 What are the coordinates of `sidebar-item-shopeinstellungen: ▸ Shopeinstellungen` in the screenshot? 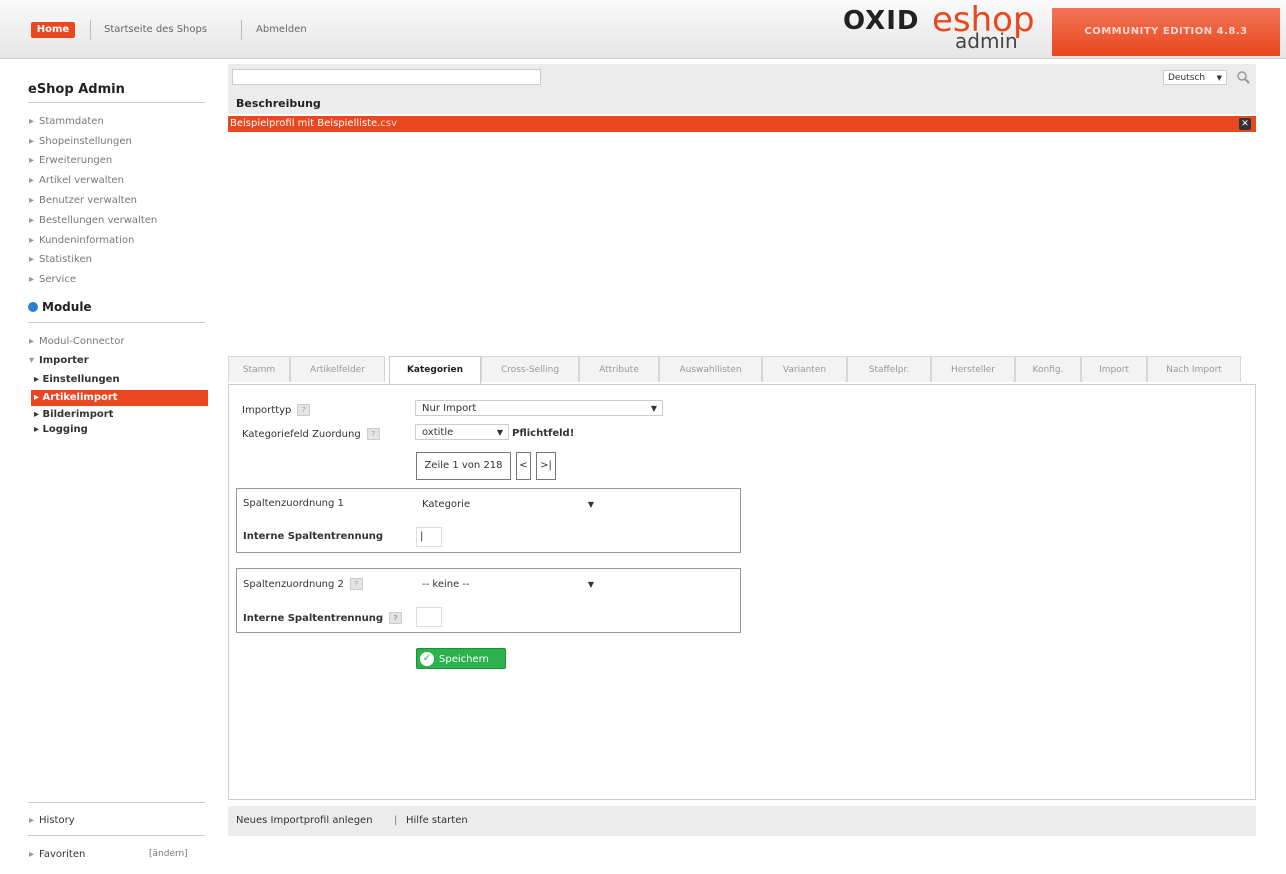 It's located at (80, 141).